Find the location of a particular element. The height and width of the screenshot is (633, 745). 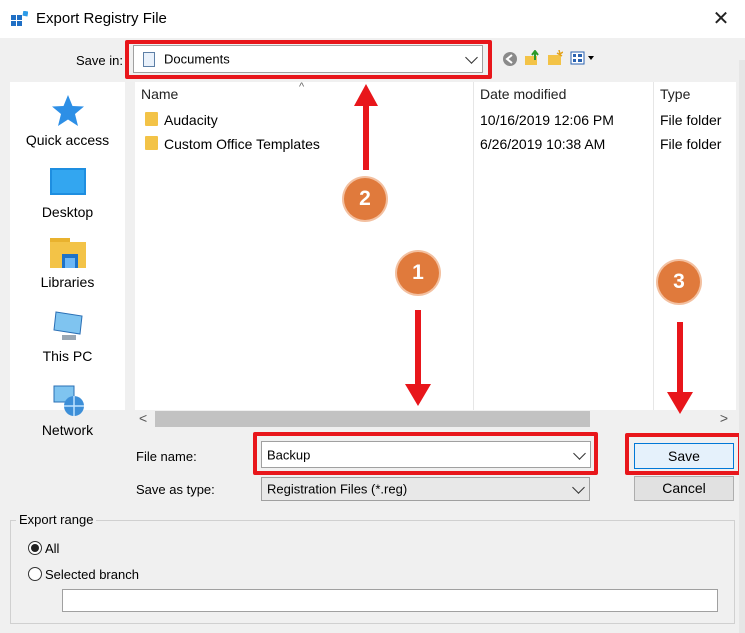

save-as-type-label: Save as type: is located at coordinates (175, 489).